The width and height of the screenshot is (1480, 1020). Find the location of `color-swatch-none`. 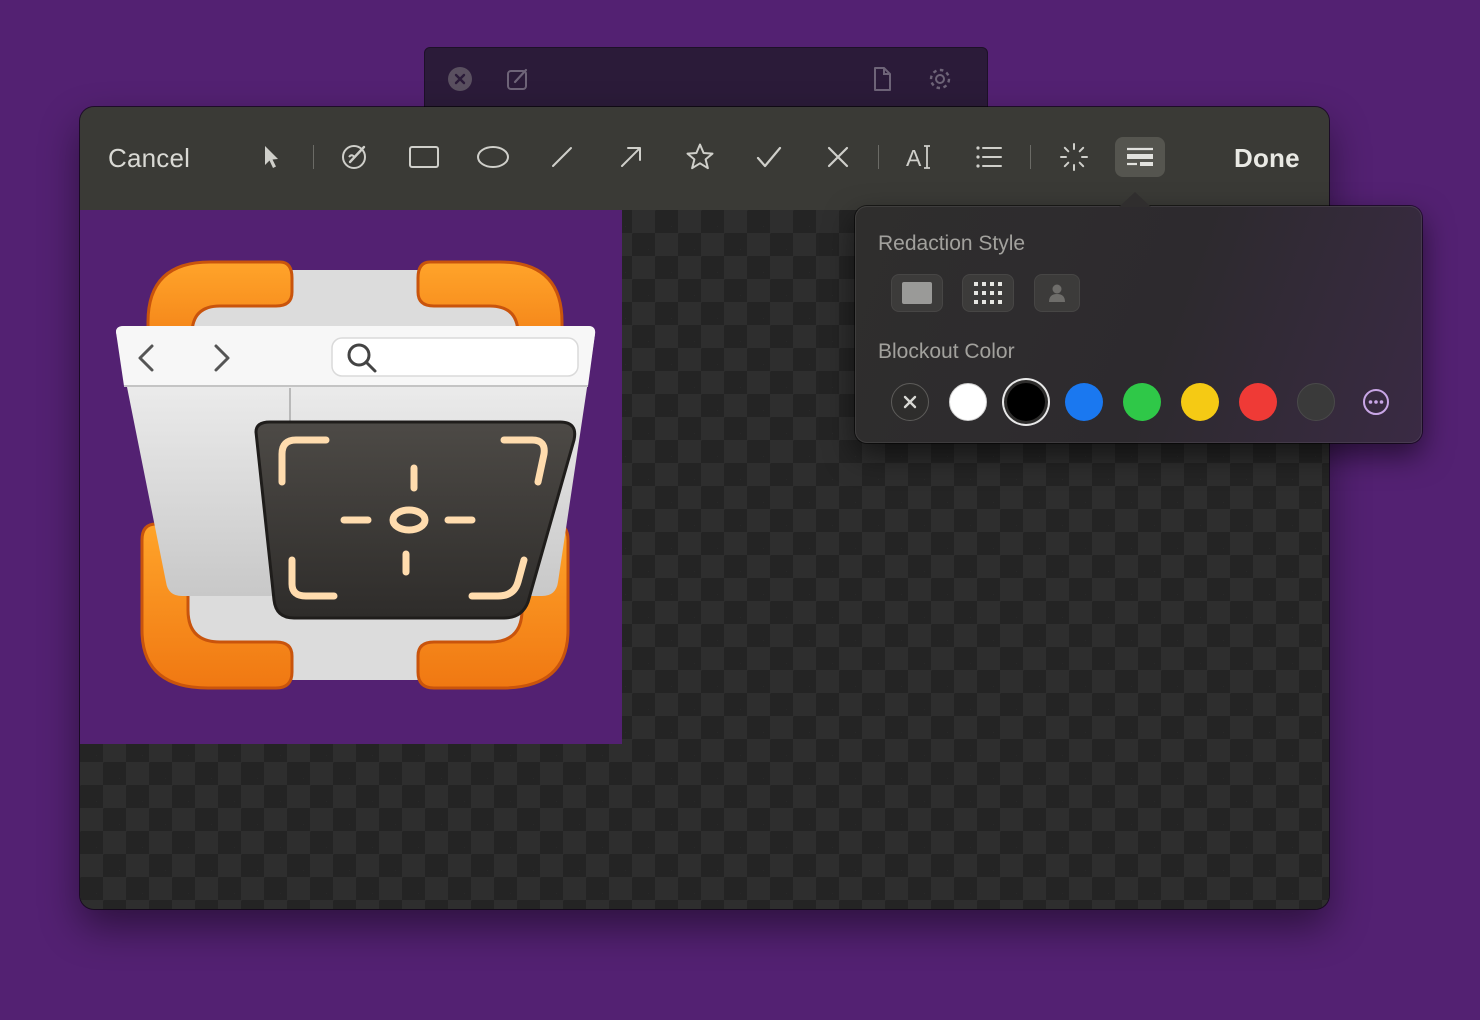

color-swatch-none is located at coordinates (910, 402).